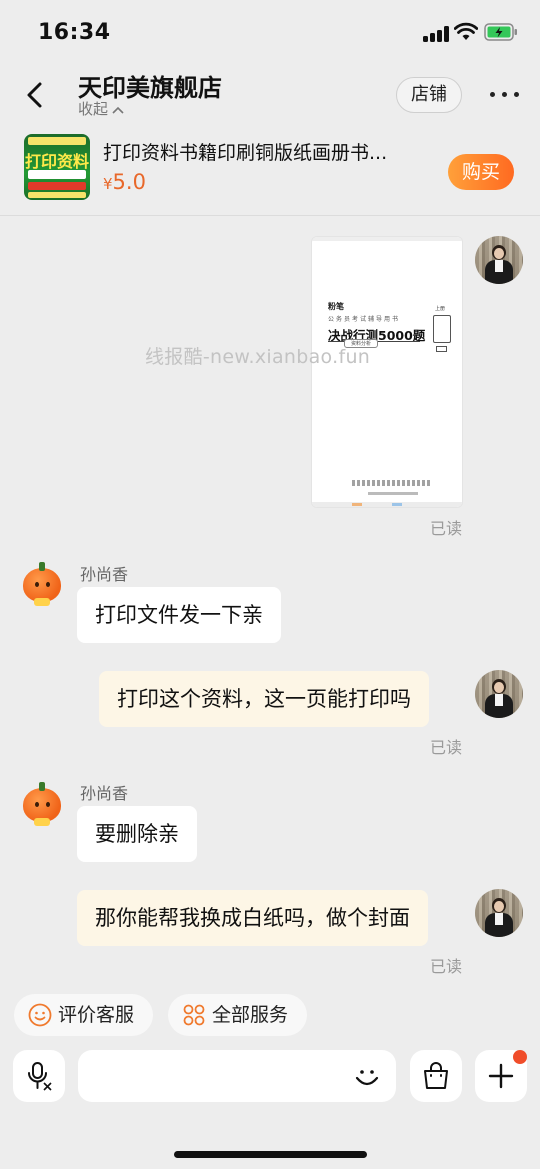  I want to click on grid-icon, so click(194, 1015).